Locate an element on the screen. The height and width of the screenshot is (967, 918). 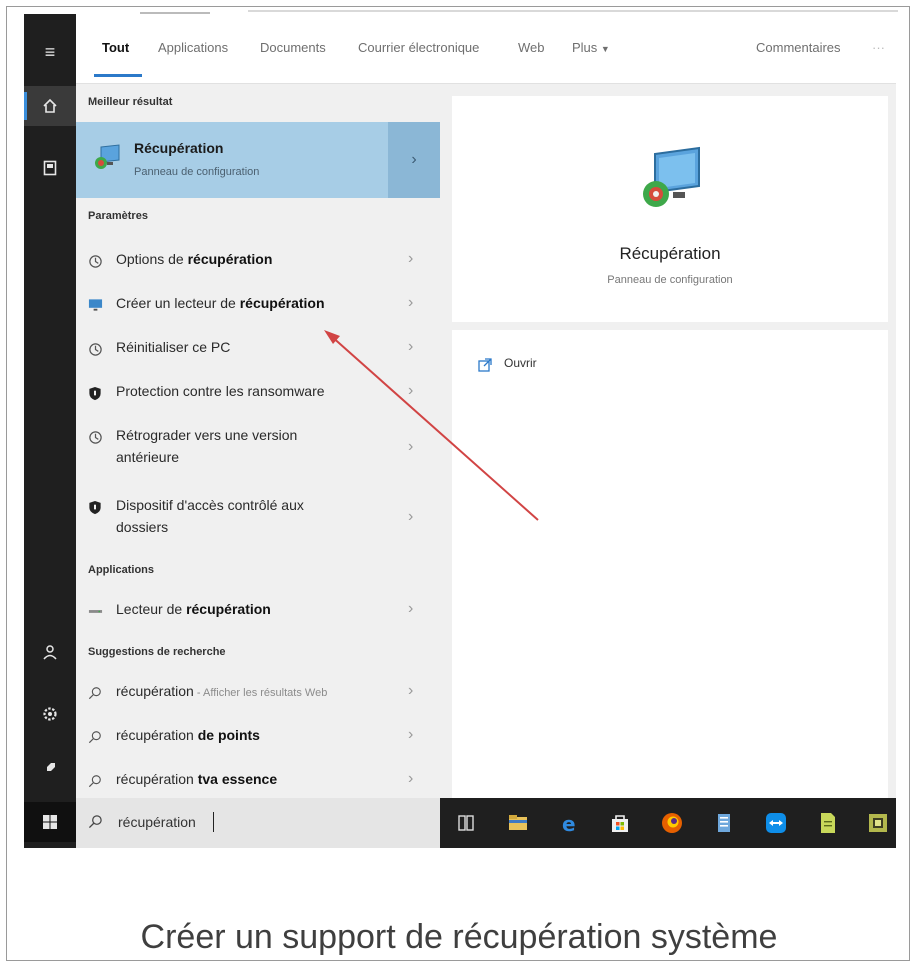
taskbar: e is located at coordinates (668, 823).